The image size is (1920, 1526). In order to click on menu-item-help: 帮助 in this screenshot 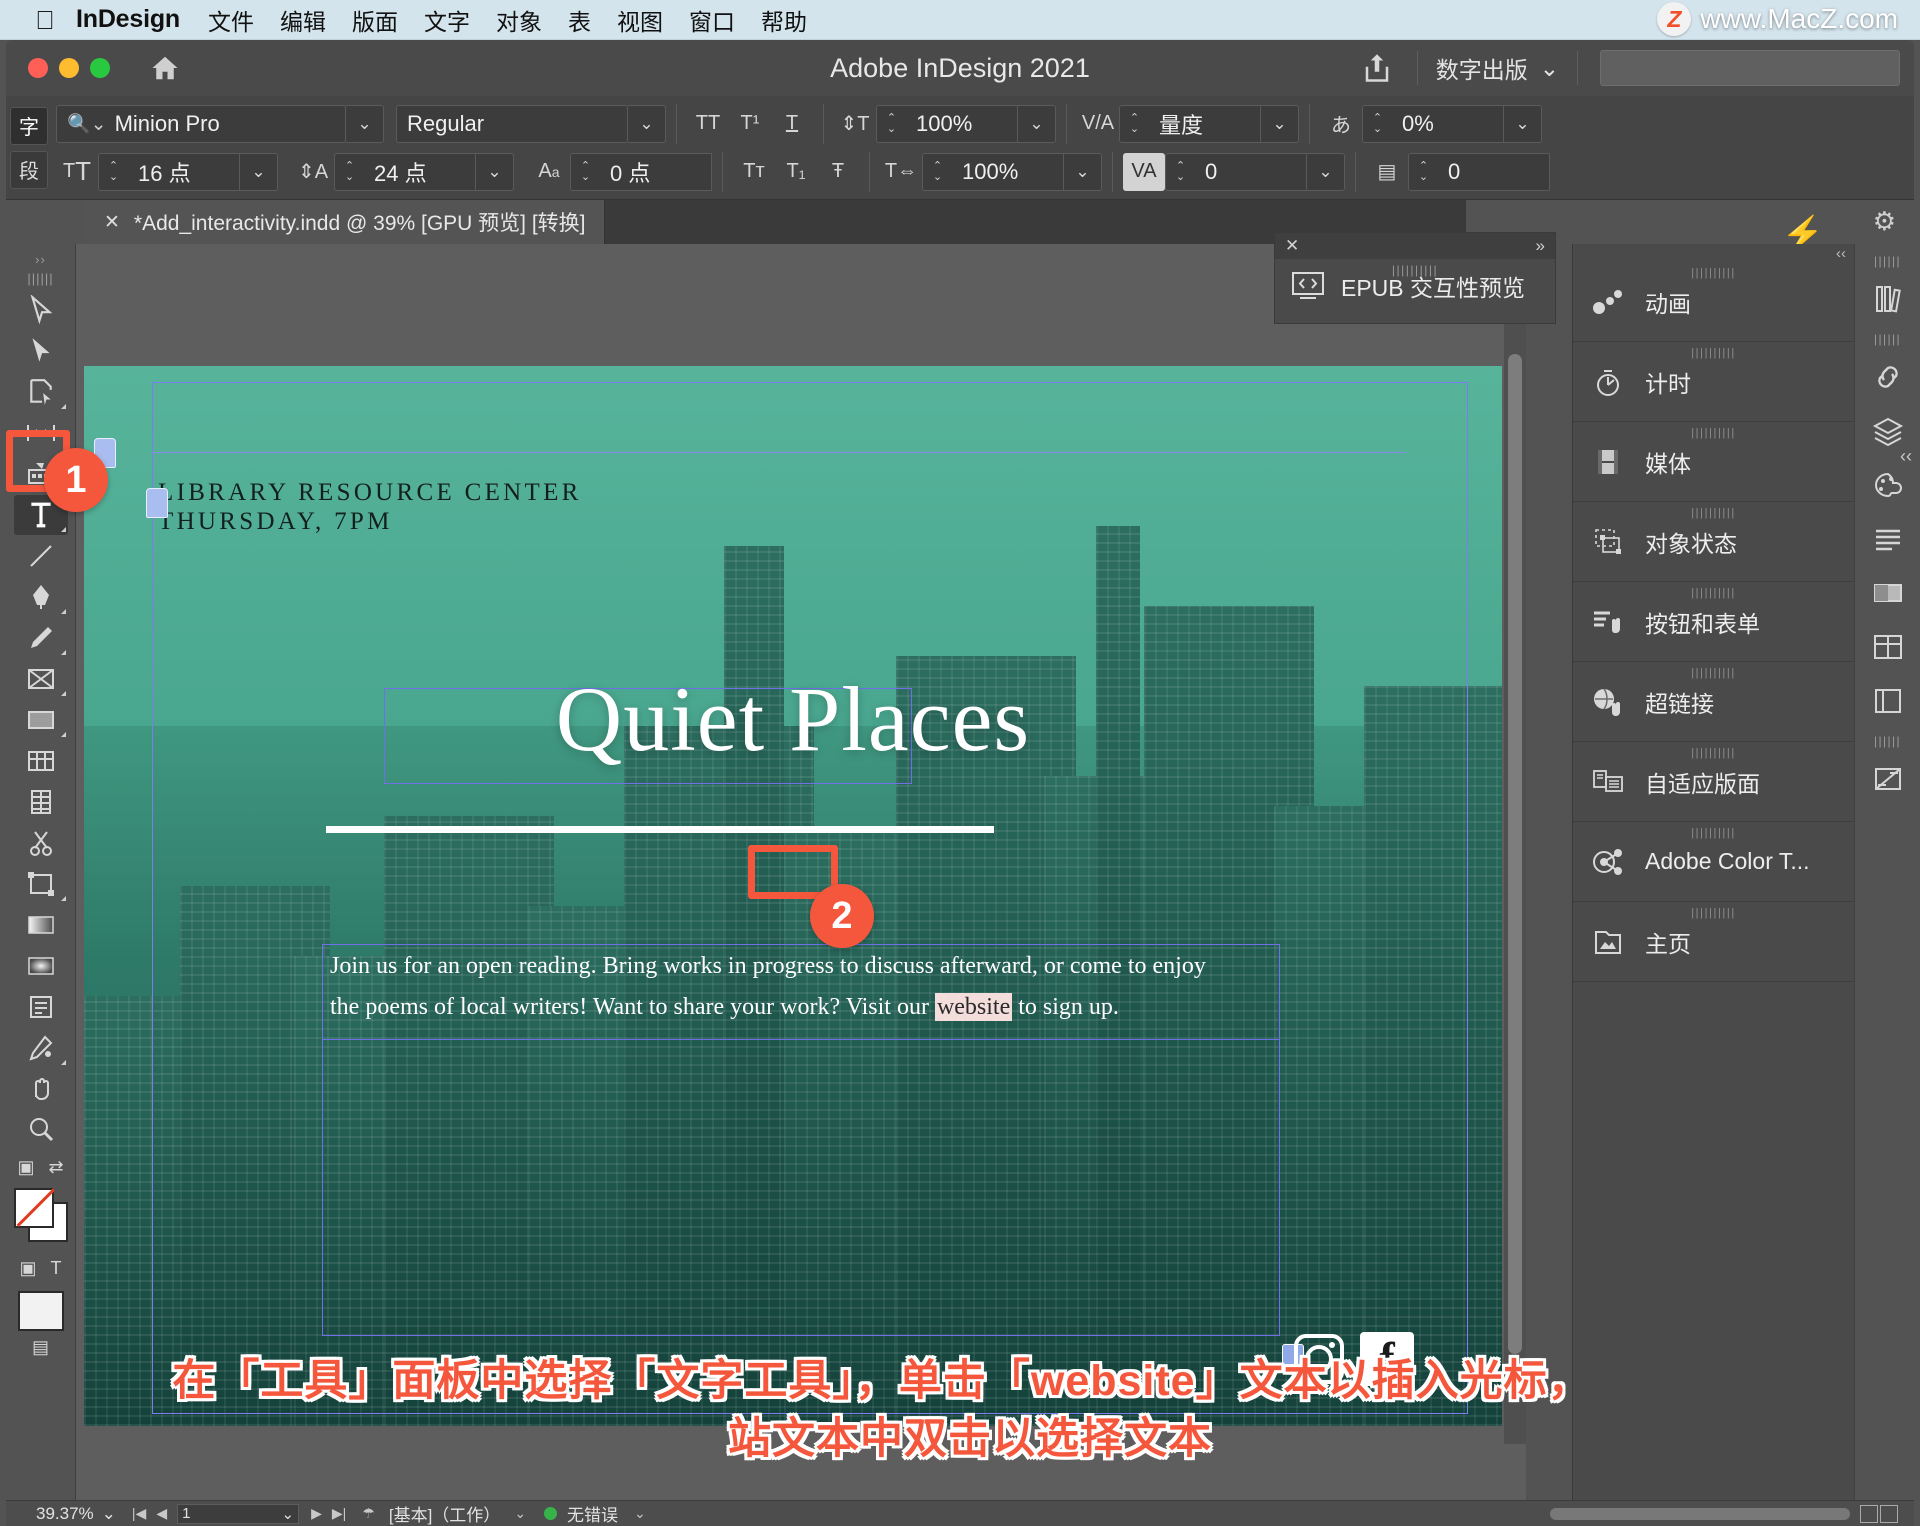, I will do `click(784, 20)`.